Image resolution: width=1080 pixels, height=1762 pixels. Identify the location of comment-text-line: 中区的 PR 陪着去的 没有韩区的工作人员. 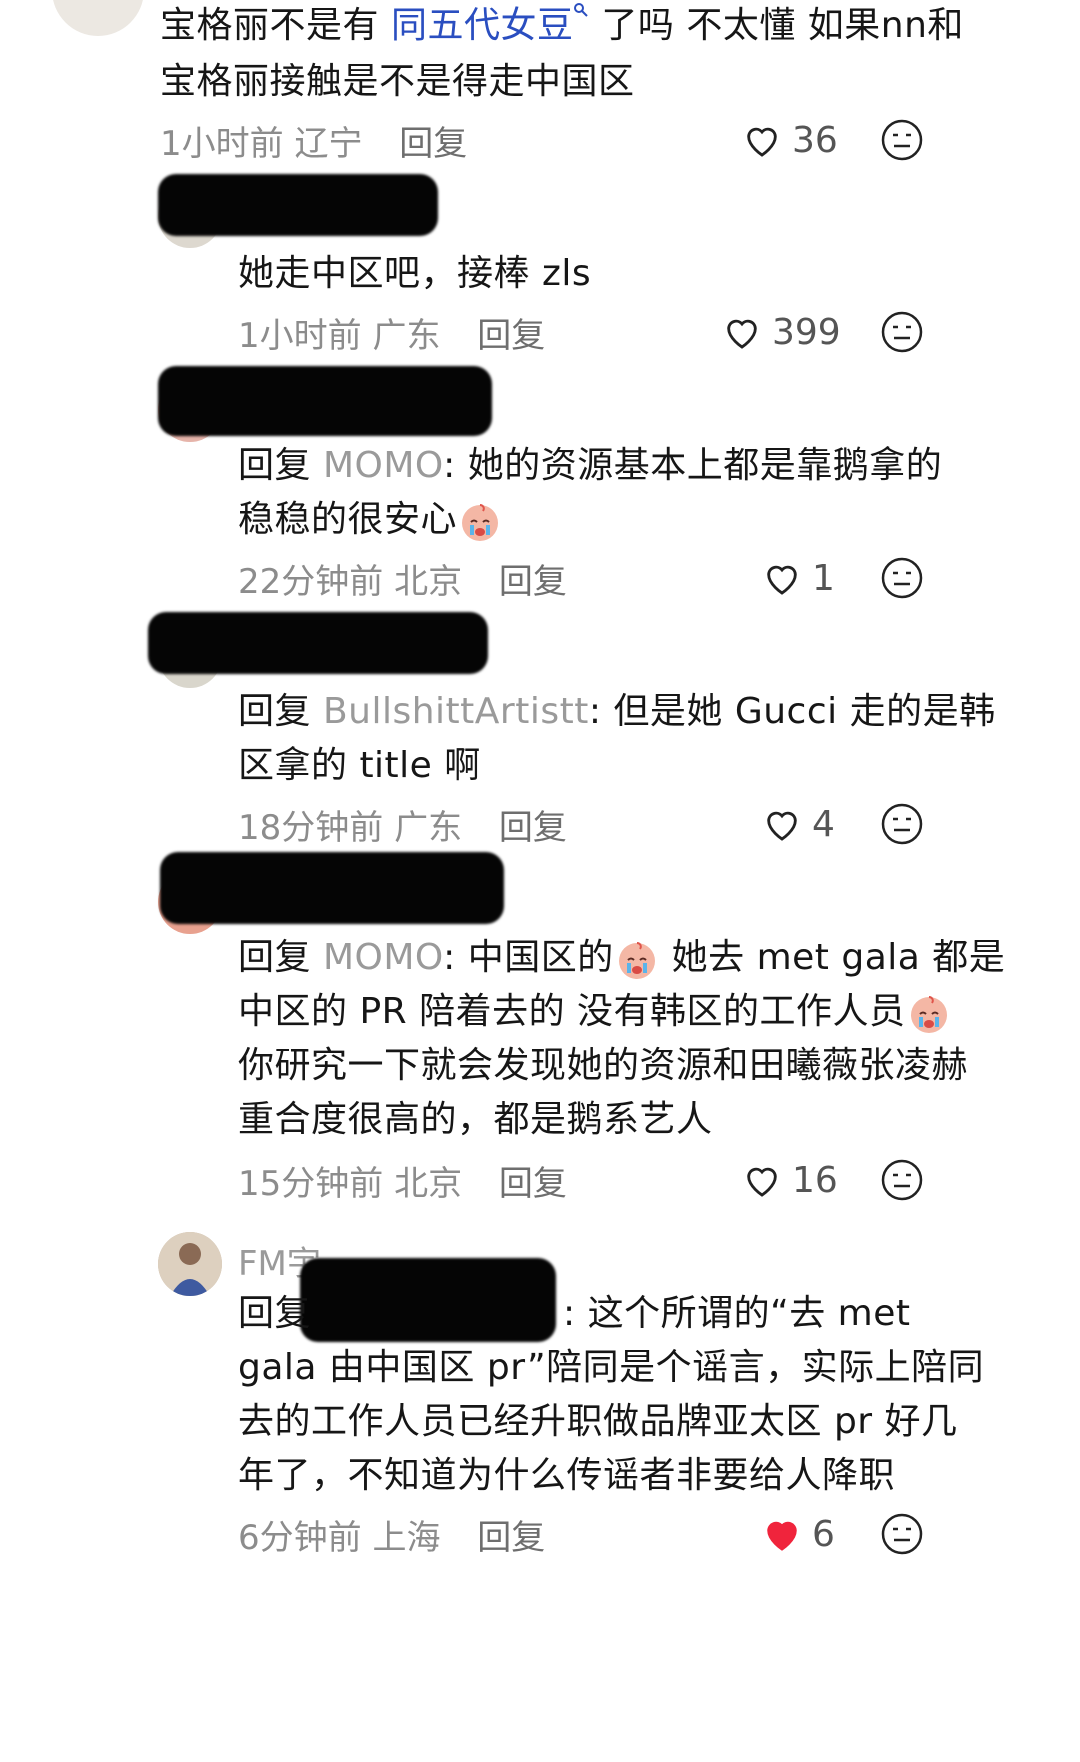
(595, 1012).